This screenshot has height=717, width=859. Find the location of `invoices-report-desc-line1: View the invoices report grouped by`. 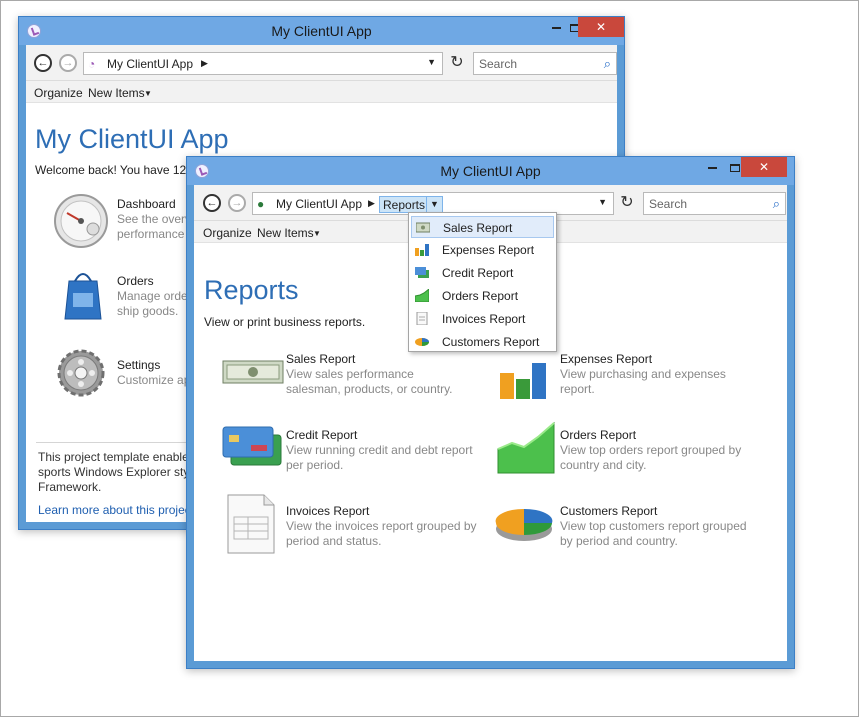

invoices-report-desc-line1: View the invoices report grouped by is located at coordinates (381, 526).